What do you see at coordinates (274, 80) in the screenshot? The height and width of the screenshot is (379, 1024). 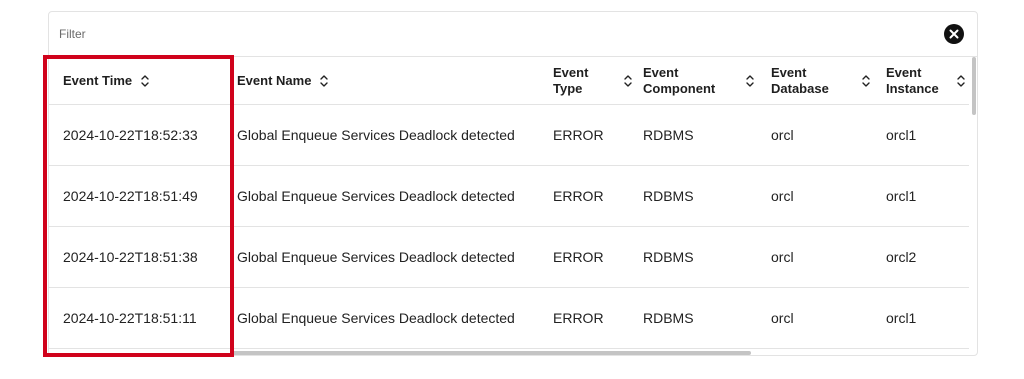 I see `column-header-label: Event Name` at bounding box center [274, 80].